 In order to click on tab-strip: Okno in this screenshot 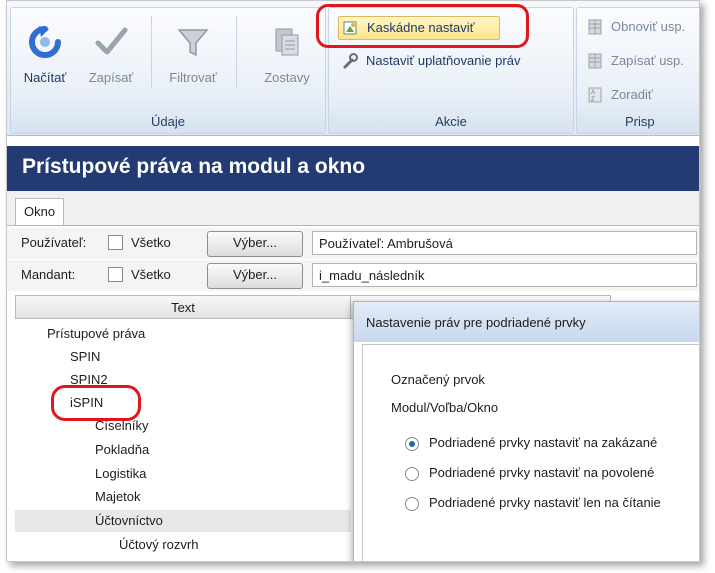, I will do `click(353, 208)`.